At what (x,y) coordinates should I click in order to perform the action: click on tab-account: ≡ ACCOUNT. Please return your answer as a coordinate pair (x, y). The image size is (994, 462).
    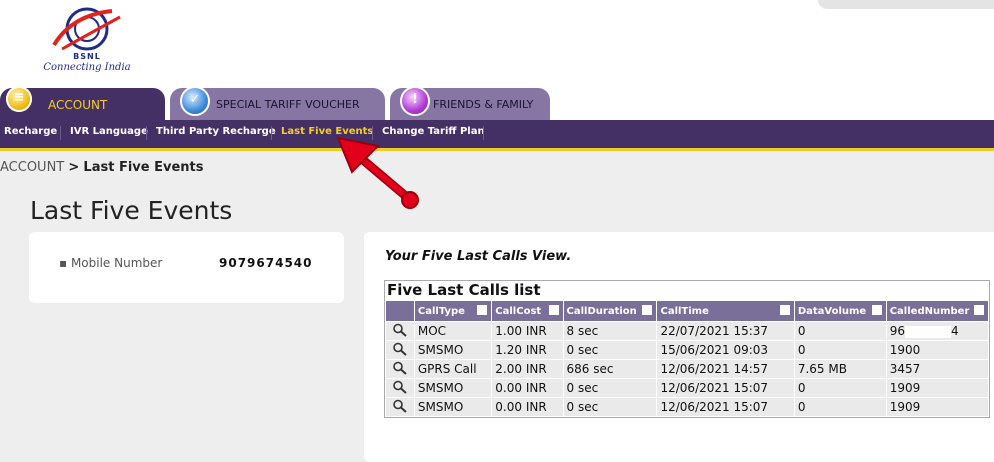
    Looking at the image, I should click on (82, 103).